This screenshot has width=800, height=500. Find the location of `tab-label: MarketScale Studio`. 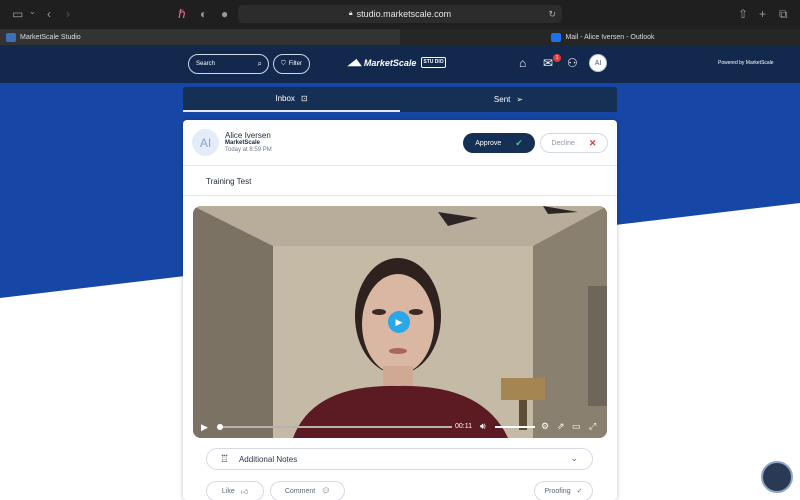

tab-label: MarketScale Studio is located at coordinates (50, 37).